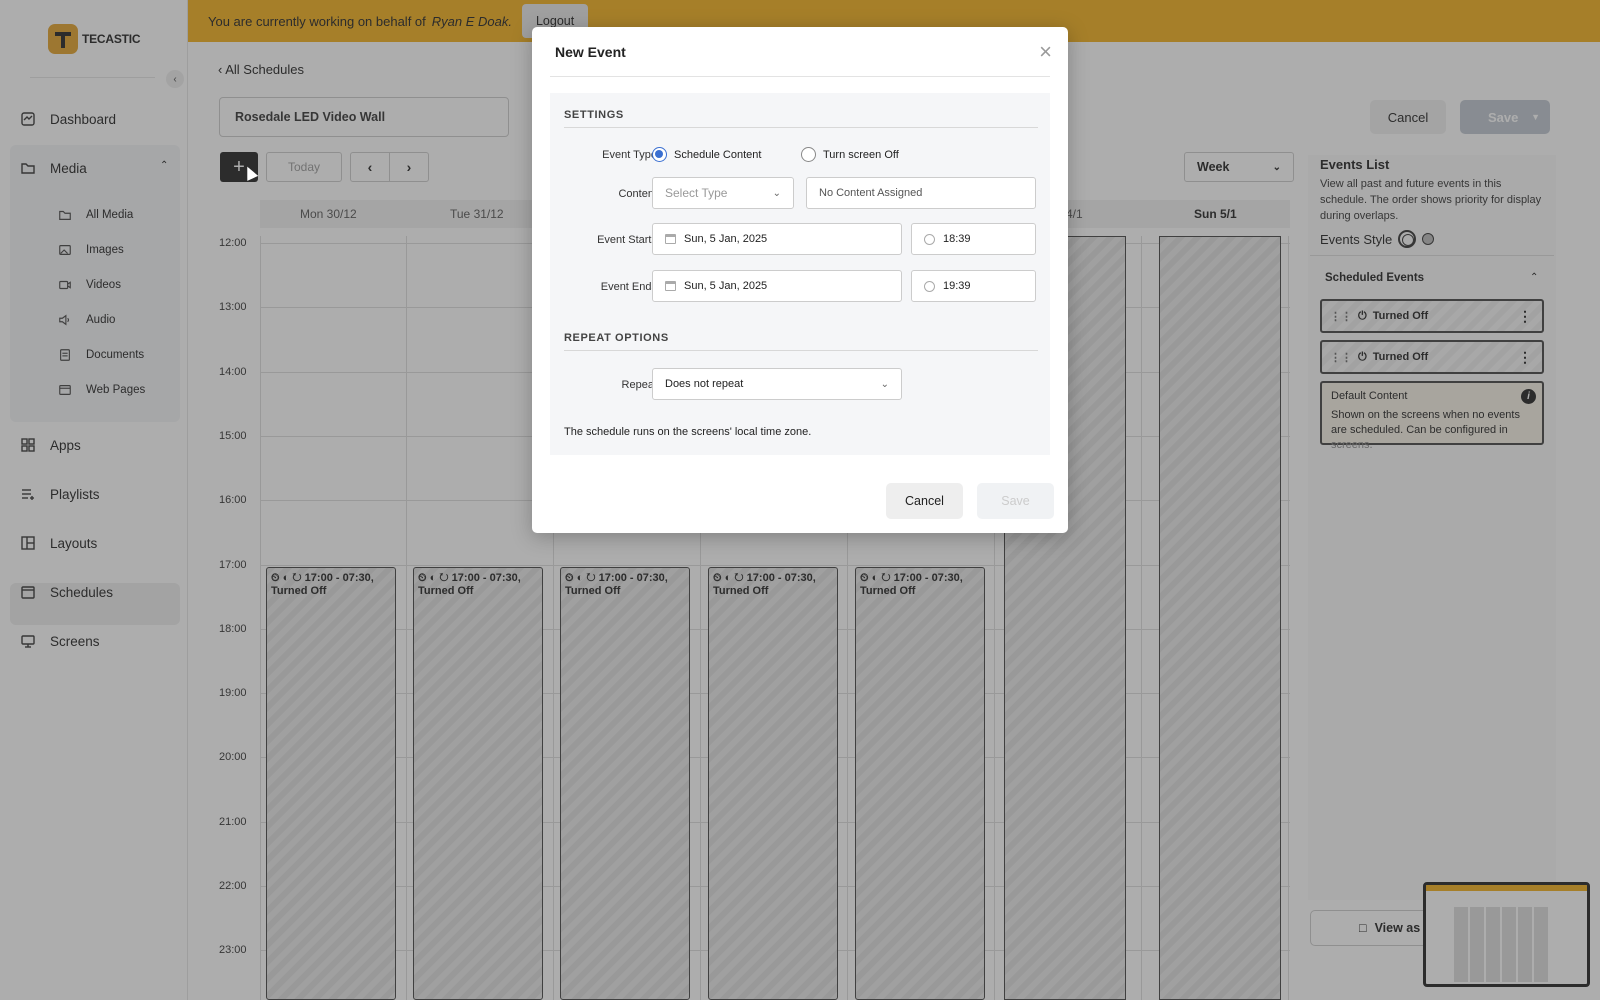 The width and height of the screenshot is (1600, 1000). I want to click on content-field: No Content Assigned, so click(921, 193).